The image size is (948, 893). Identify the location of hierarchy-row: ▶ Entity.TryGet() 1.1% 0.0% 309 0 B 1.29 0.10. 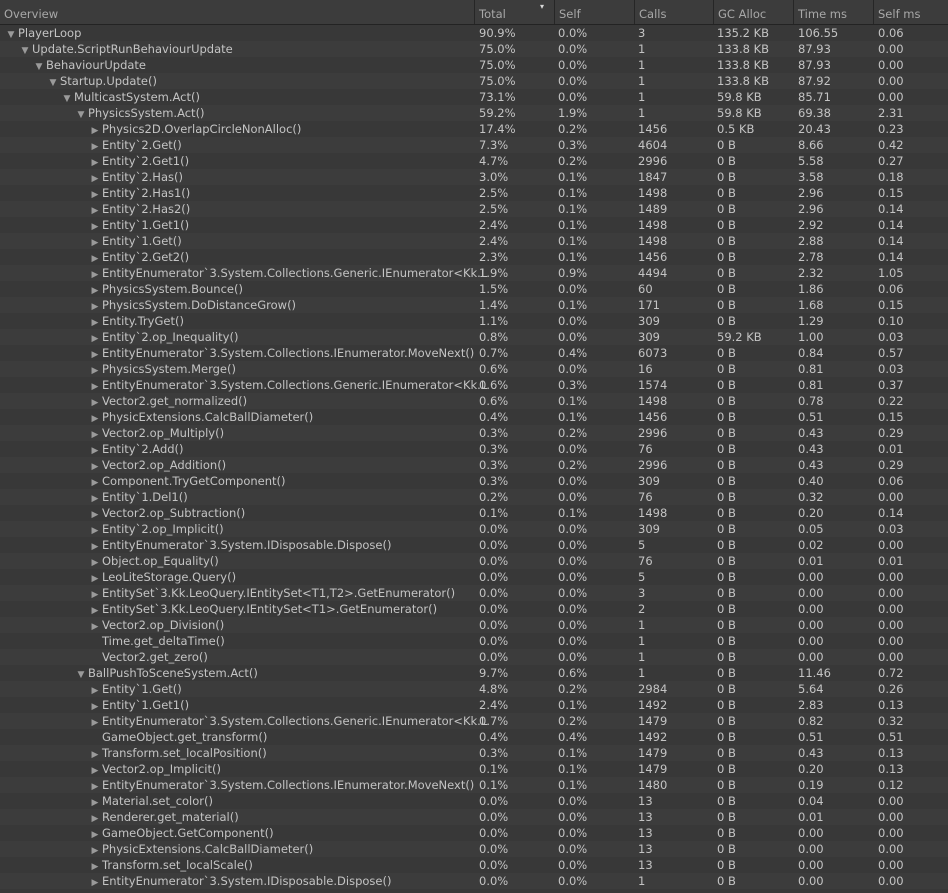
(474, 321).